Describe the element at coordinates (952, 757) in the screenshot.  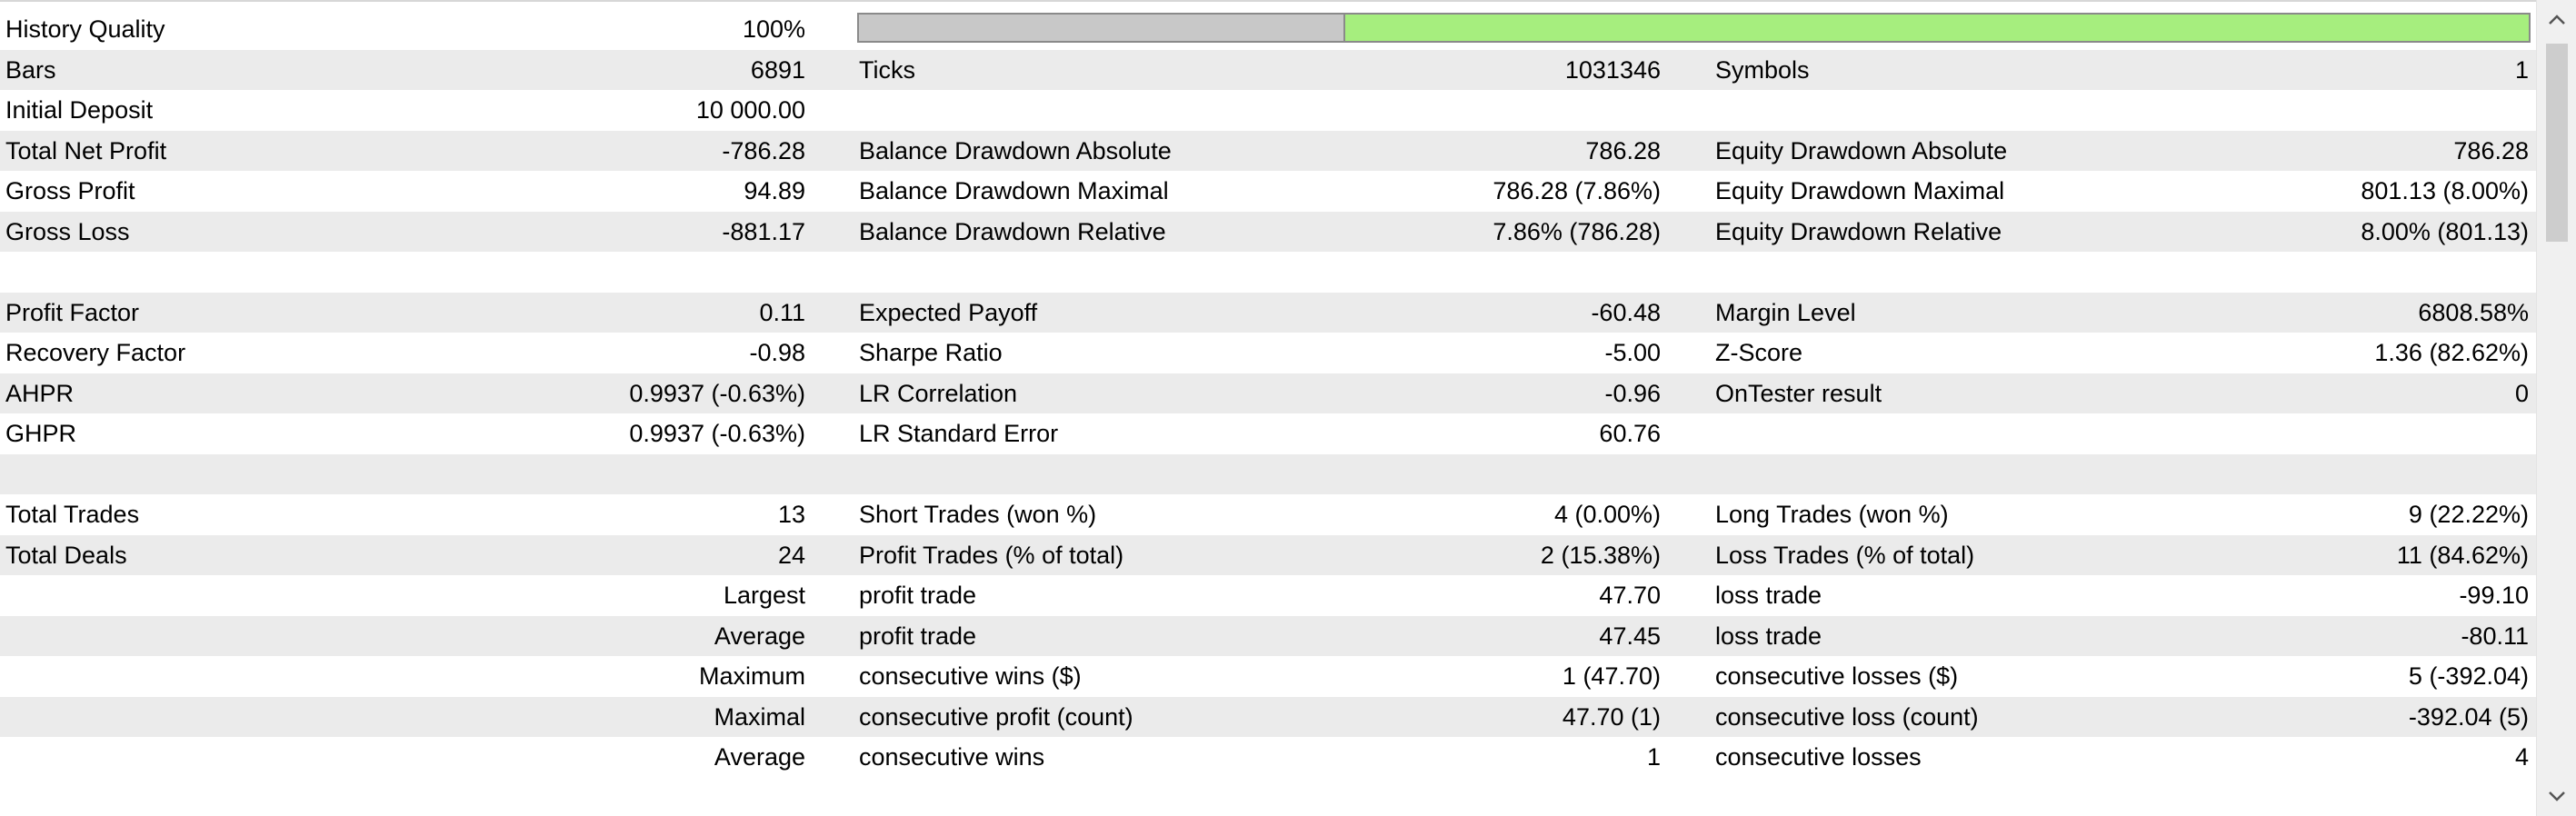
I see `col2-label: consecutive wins` at that location.